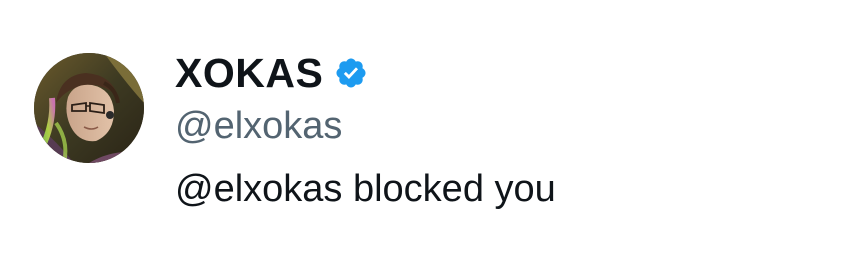 The image size is (860, 258). What do you see at coordinates (249, 73) in the screenshot?
I see `display-name: XOKAS` at bounding box center [249, 73].